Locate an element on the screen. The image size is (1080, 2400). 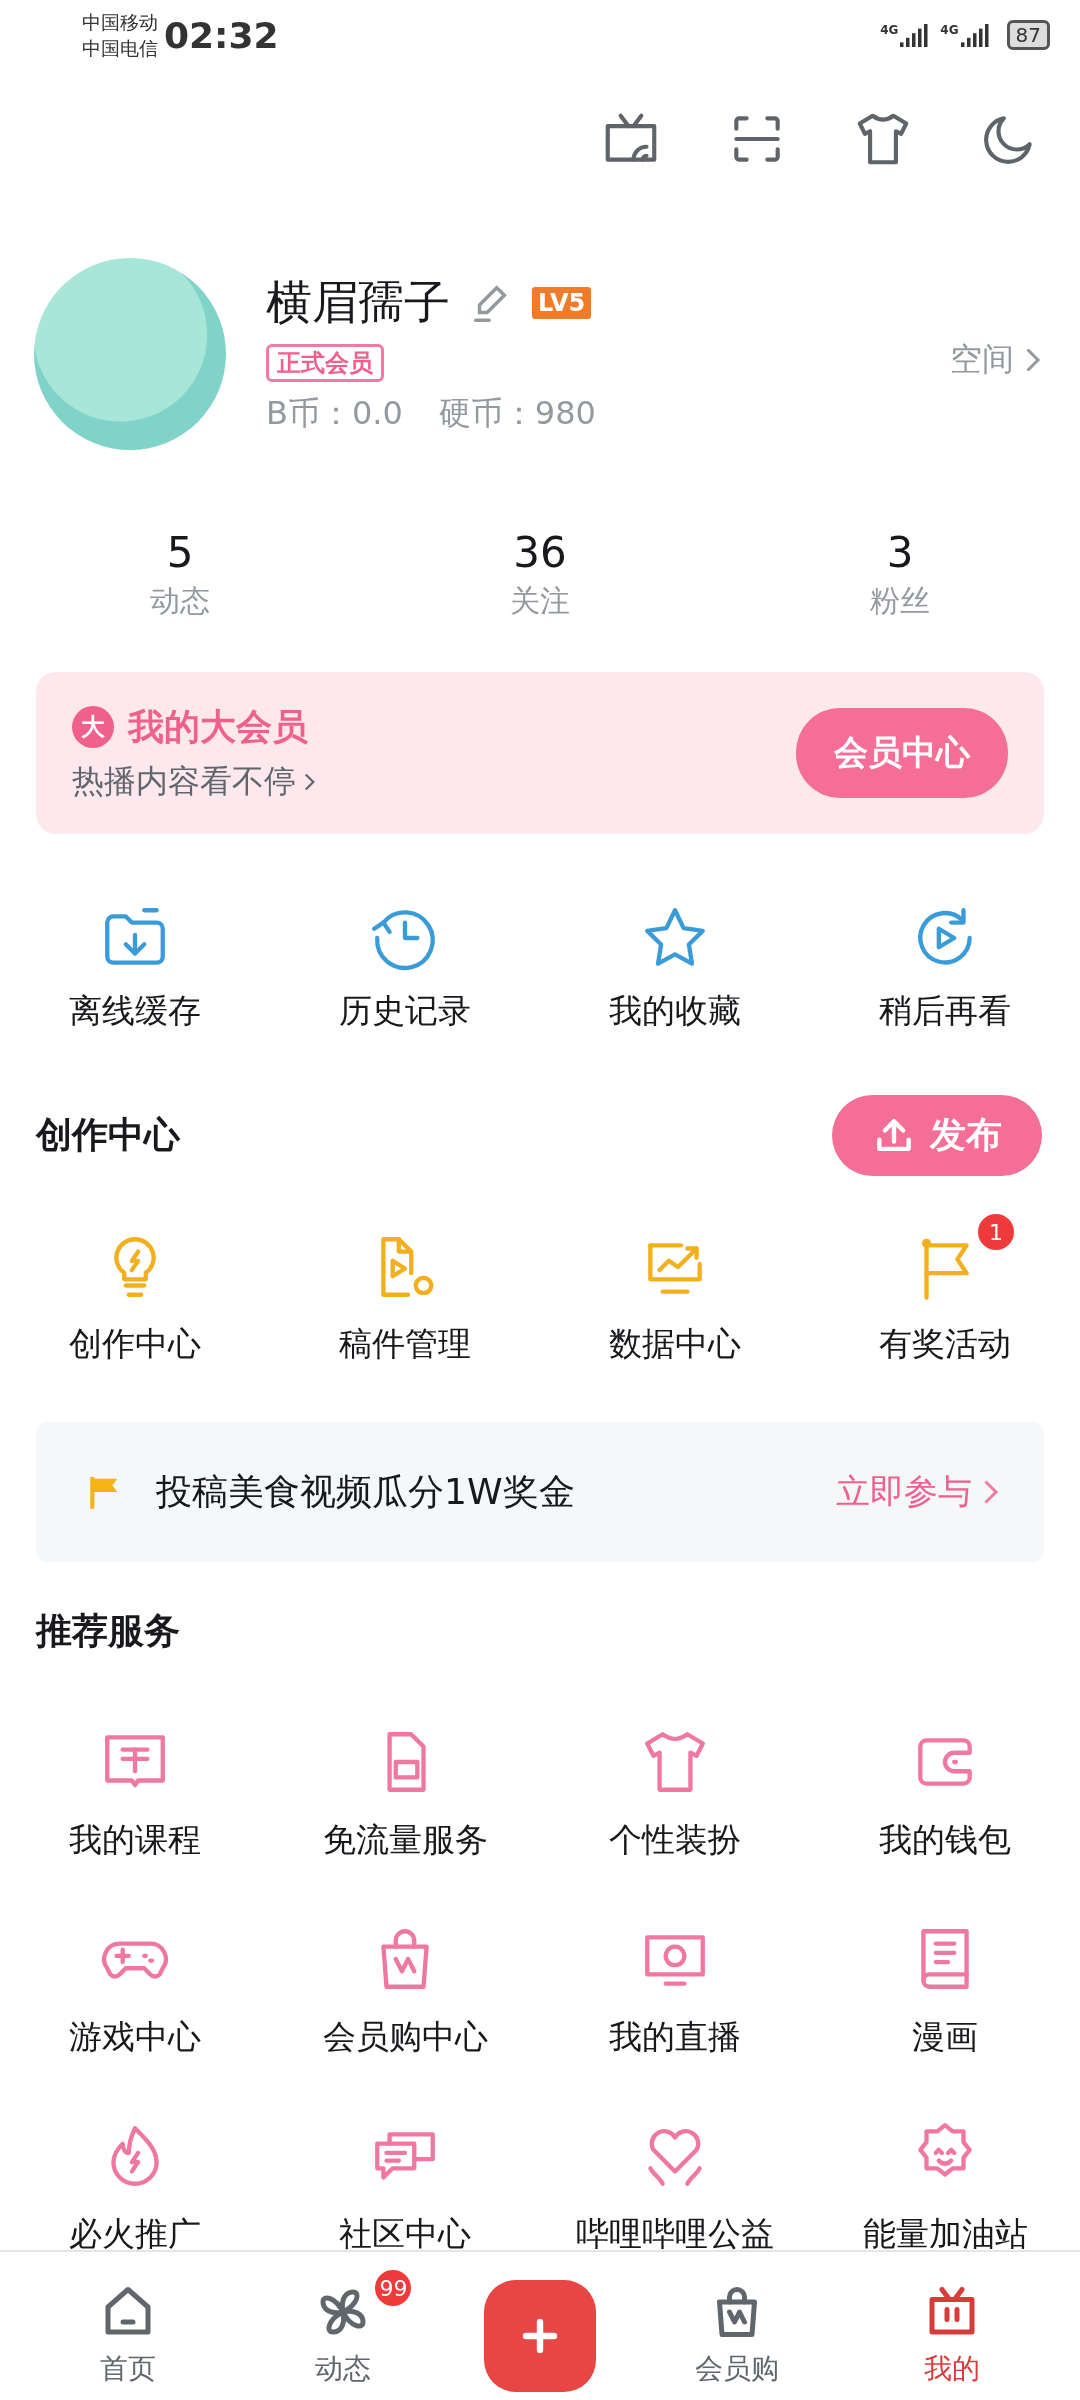
vip-subtitle: 热播内容看不停 is located at coordinates (184, 781).